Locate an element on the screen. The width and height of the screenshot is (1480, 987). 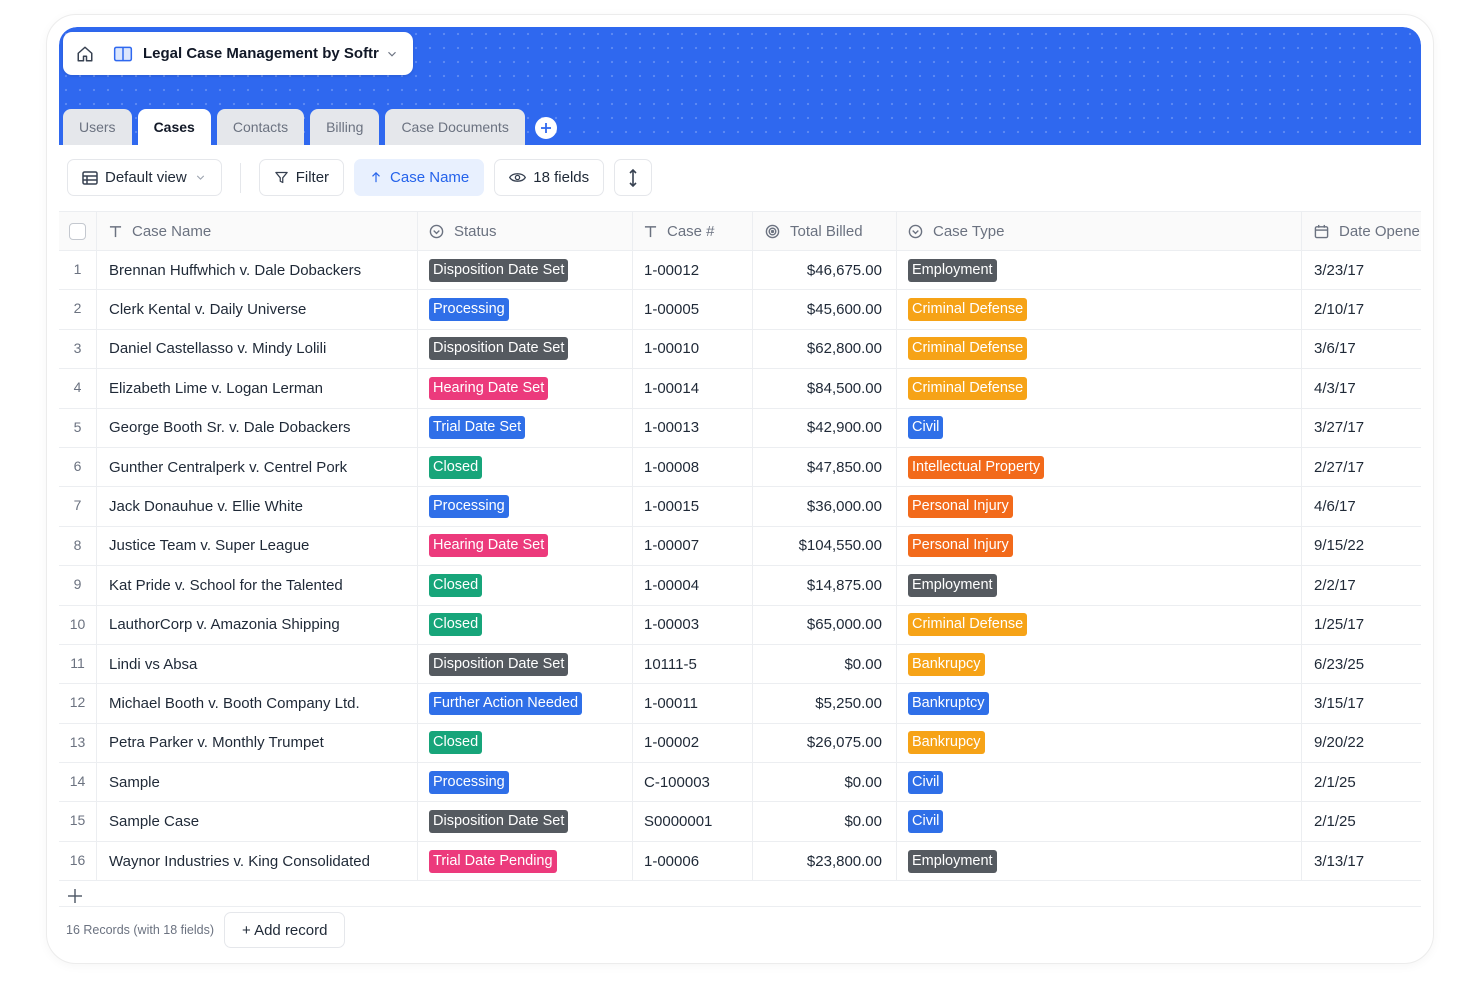
case-number-cell: 1-00015 is located at coordinates (693, 506).